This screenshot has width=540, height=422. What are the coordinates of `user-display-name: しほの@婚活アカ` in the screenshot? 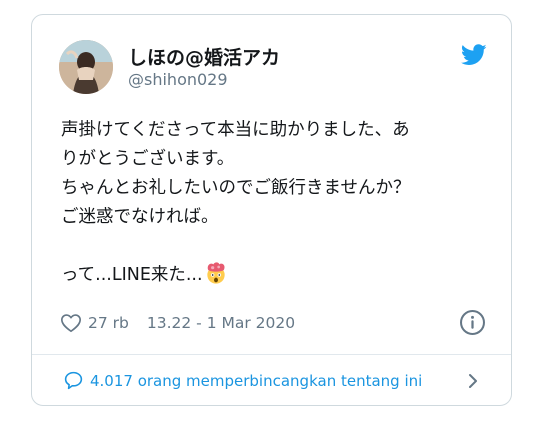 It's located at (204, 56).